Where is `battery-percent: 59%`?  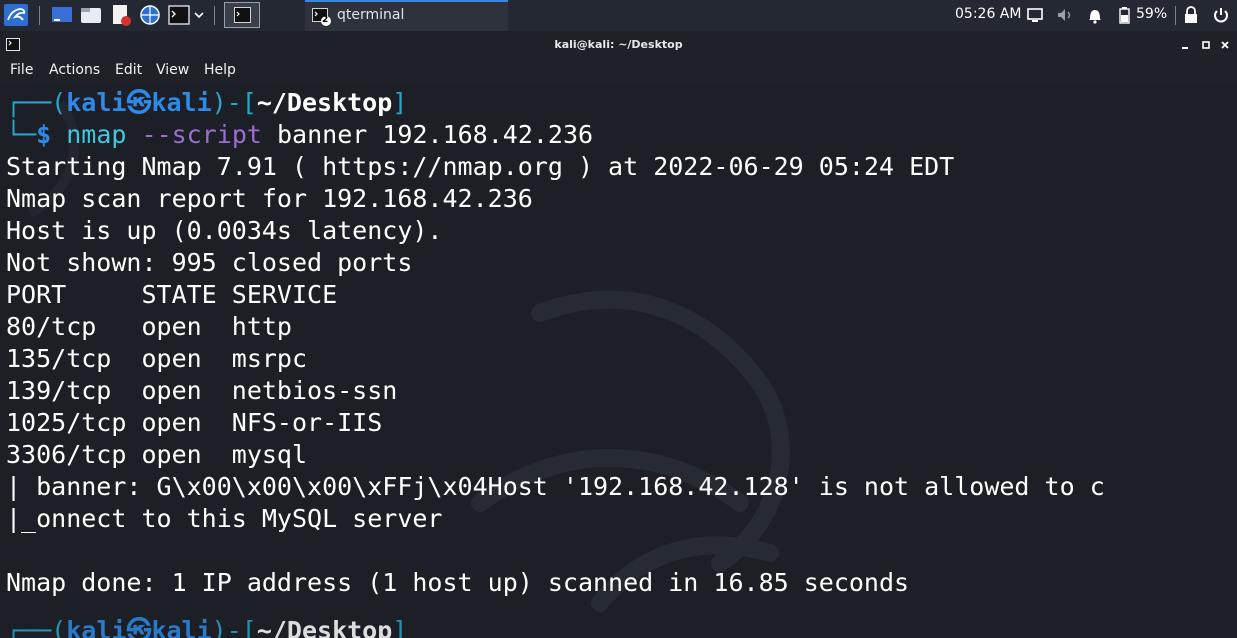 battery-percent: 59% is located at coordinates (1152, 14).